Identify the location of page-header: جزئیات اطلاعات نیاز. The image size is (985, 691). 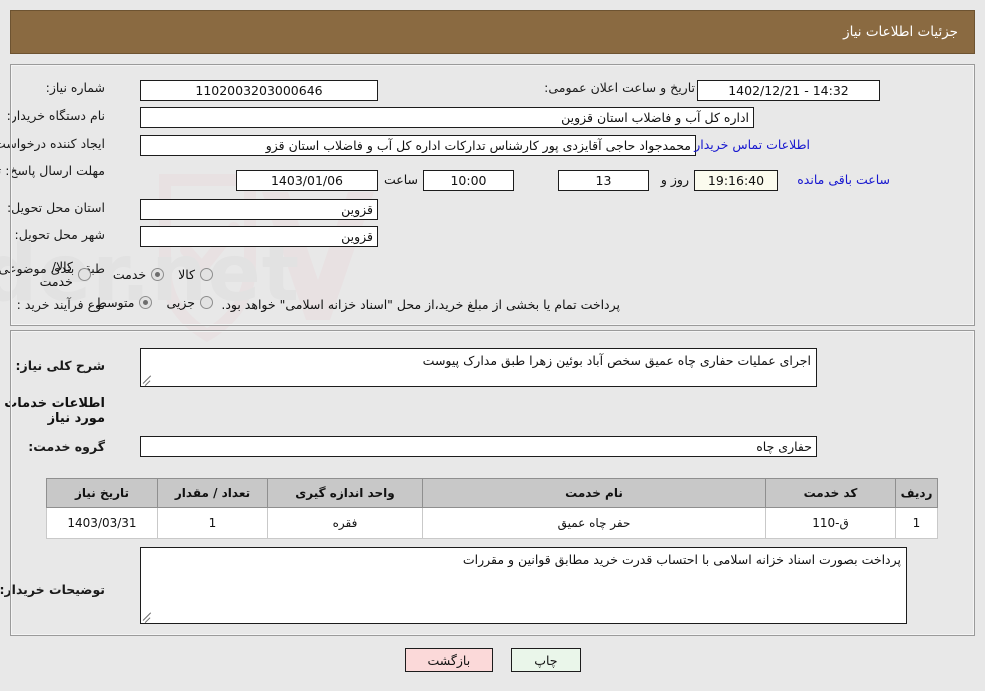
(492, 32).